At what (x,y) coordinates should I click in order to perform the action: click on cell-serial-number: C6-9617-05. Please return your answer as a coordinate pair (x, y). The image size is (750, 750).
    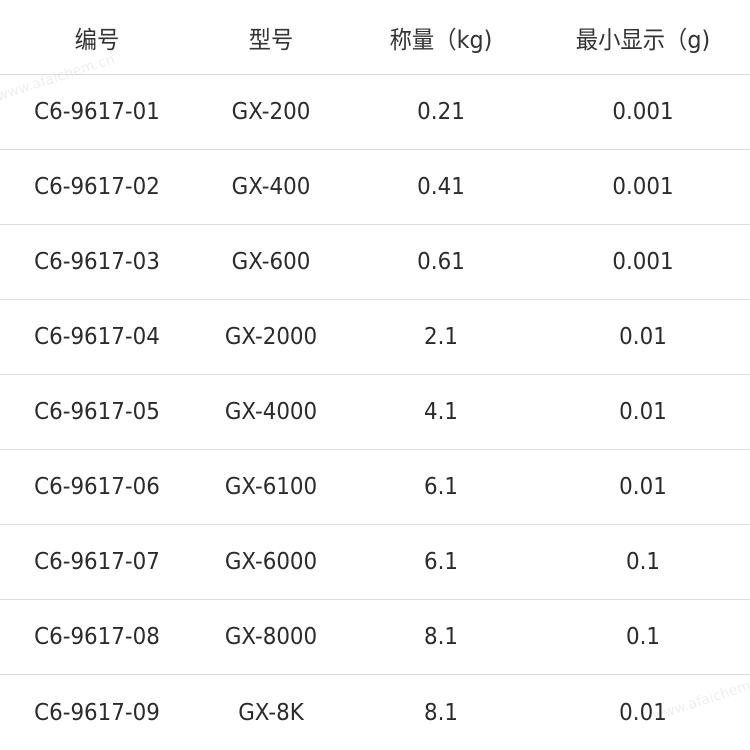
    Looking at the image, I should click on (97, 412).